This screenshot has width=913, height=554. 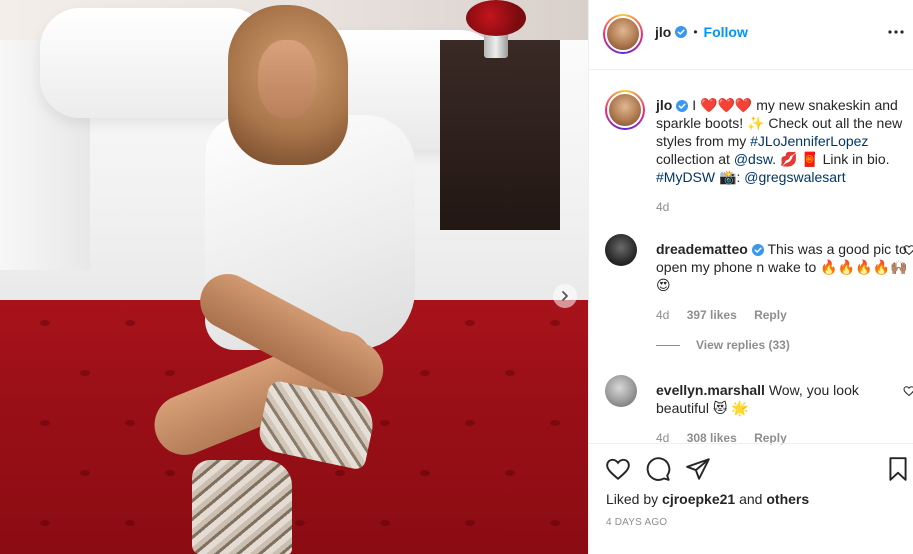 What do you see at coordinates (668, 345) in the screenshot?
I see `view-replies-line` at bounding box center [668, 345].